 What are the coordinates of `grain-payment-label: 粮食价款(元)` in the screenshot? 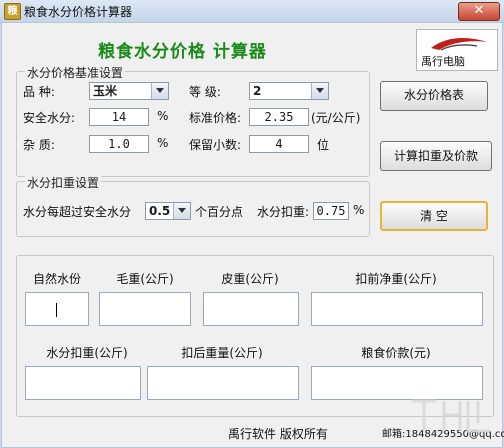 It's located at (396, 353).